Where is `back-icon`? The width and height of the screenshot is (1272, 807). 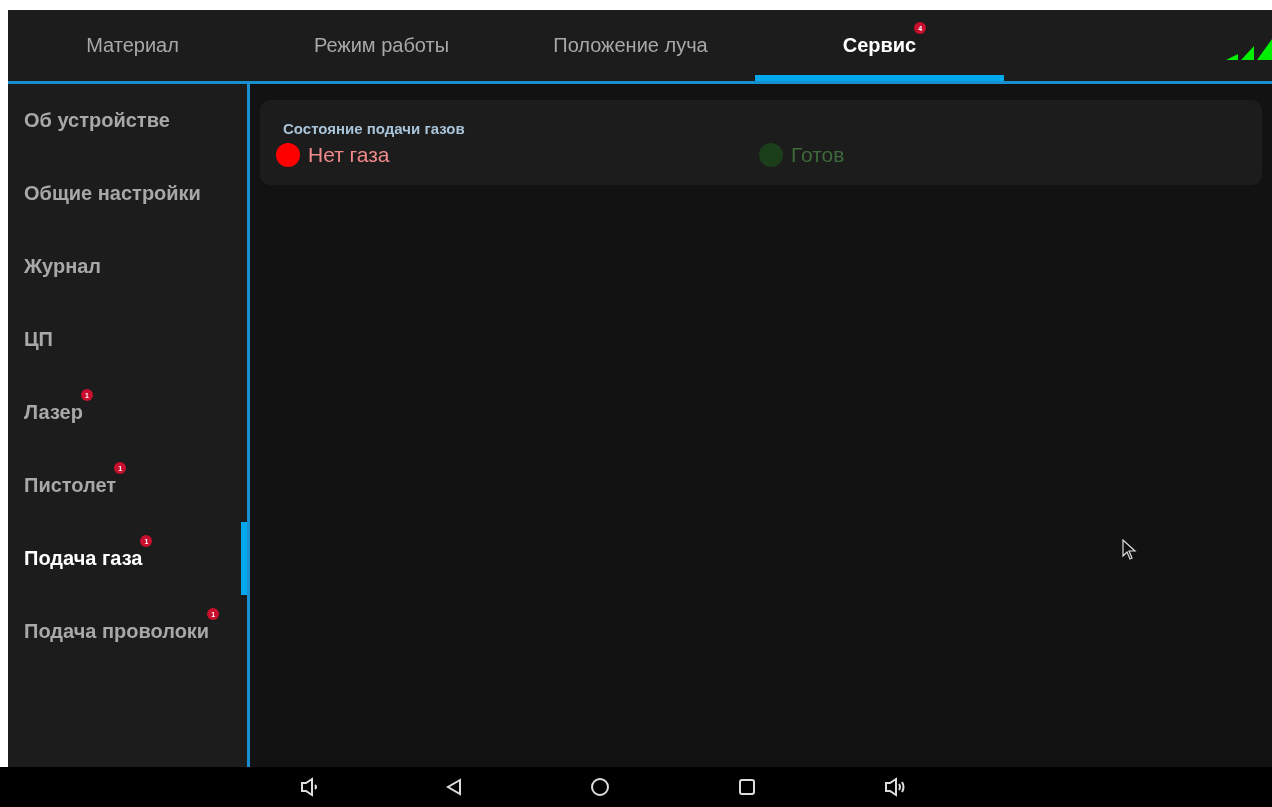 back-icon is located at coordinates (454, 787).